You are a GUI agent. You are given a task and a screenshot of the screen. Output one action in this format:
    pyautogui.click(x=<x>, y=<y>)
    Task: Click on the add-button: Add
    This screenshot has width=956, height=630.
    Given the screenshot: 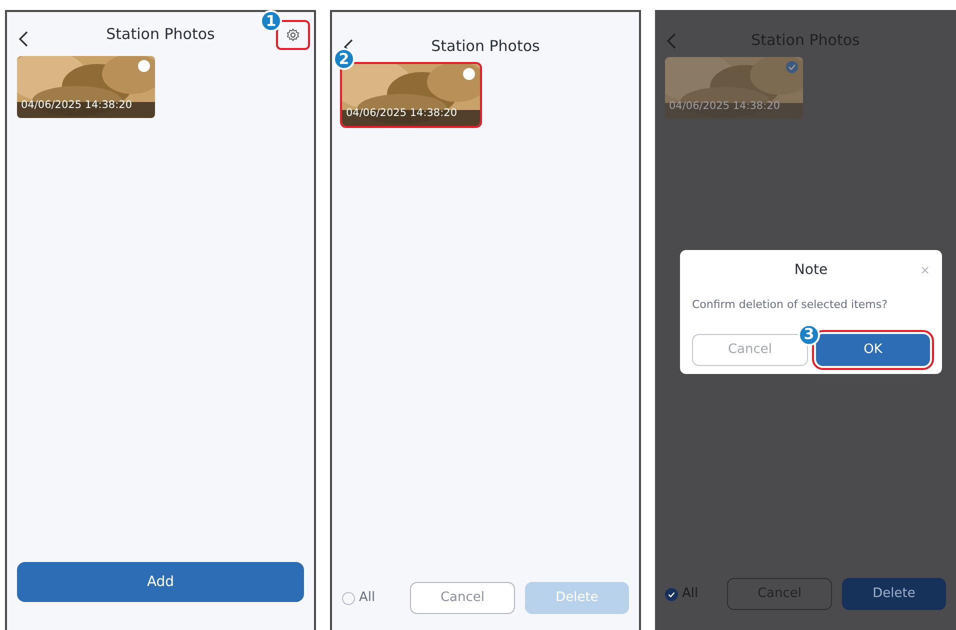 What is the action you would take?
    pyautogui.click(x=160, y=582)
    